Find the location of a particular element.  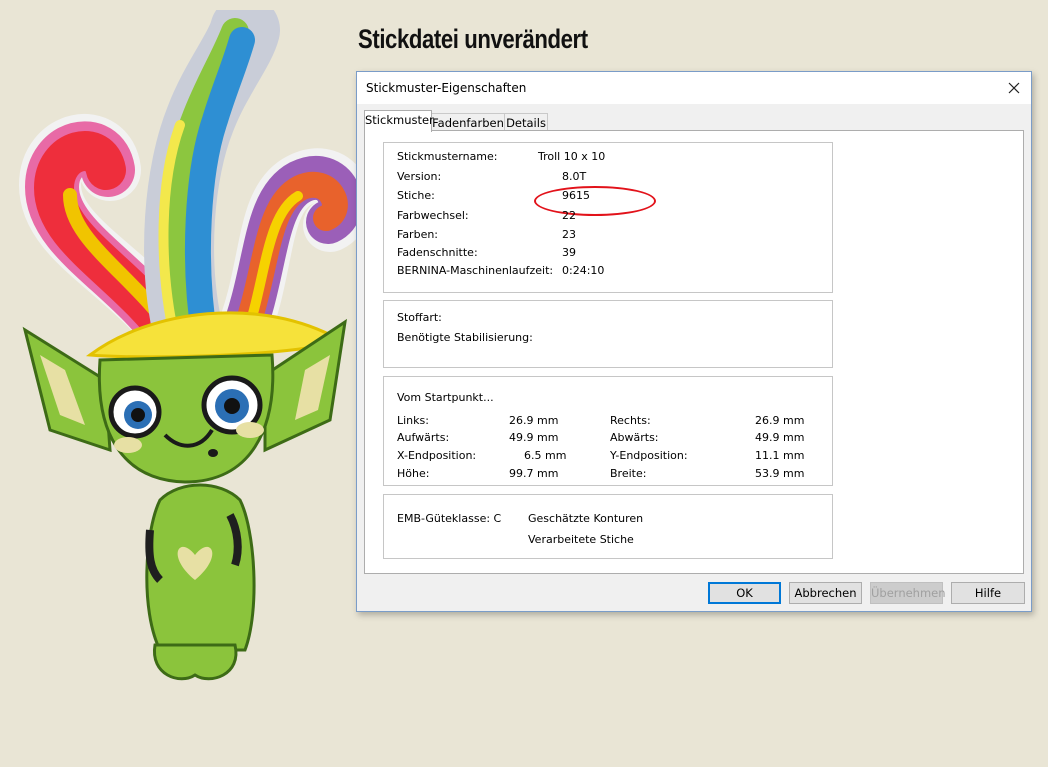

page-heading: Stickdatei unverändert is located at coordinates (473, 39).